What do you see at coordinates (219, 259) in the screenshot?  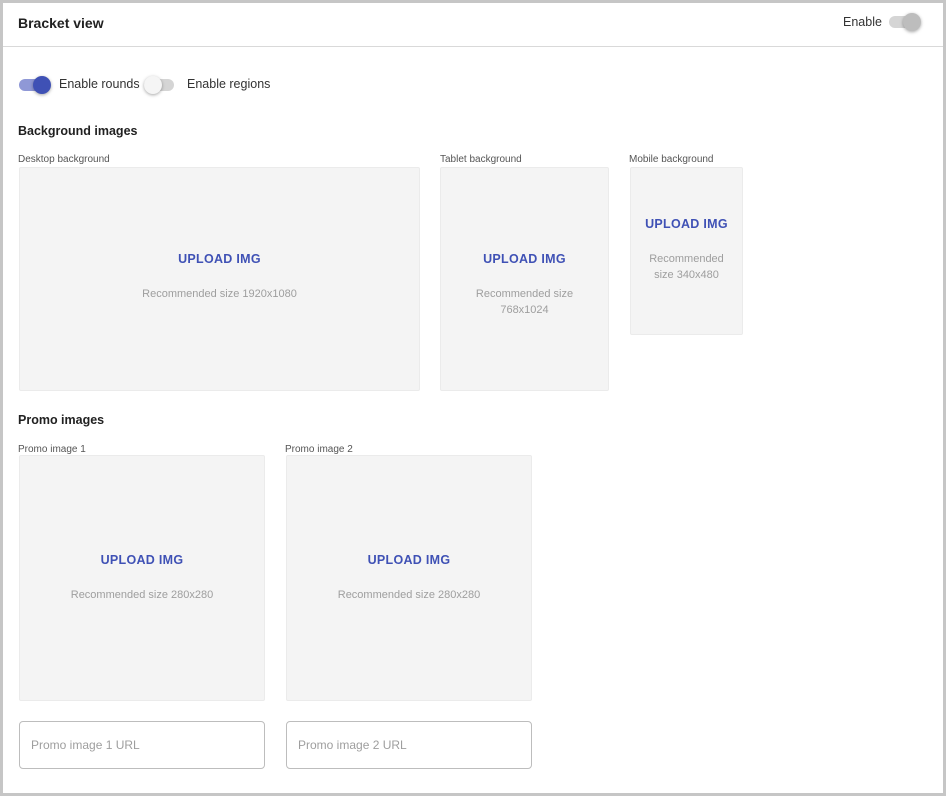 I see `desktop-upload-button: UPLOAD IMG` at bounding box center [219, 259].